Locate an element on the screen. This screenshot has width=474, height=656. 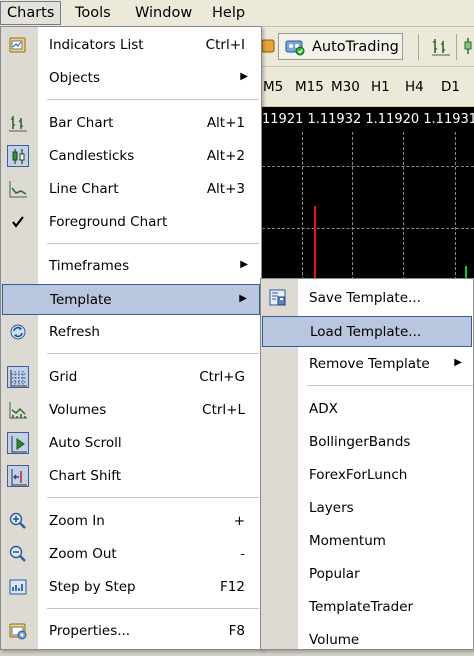
submenu-item-label: Momentum is located at coordinates (347, 541).